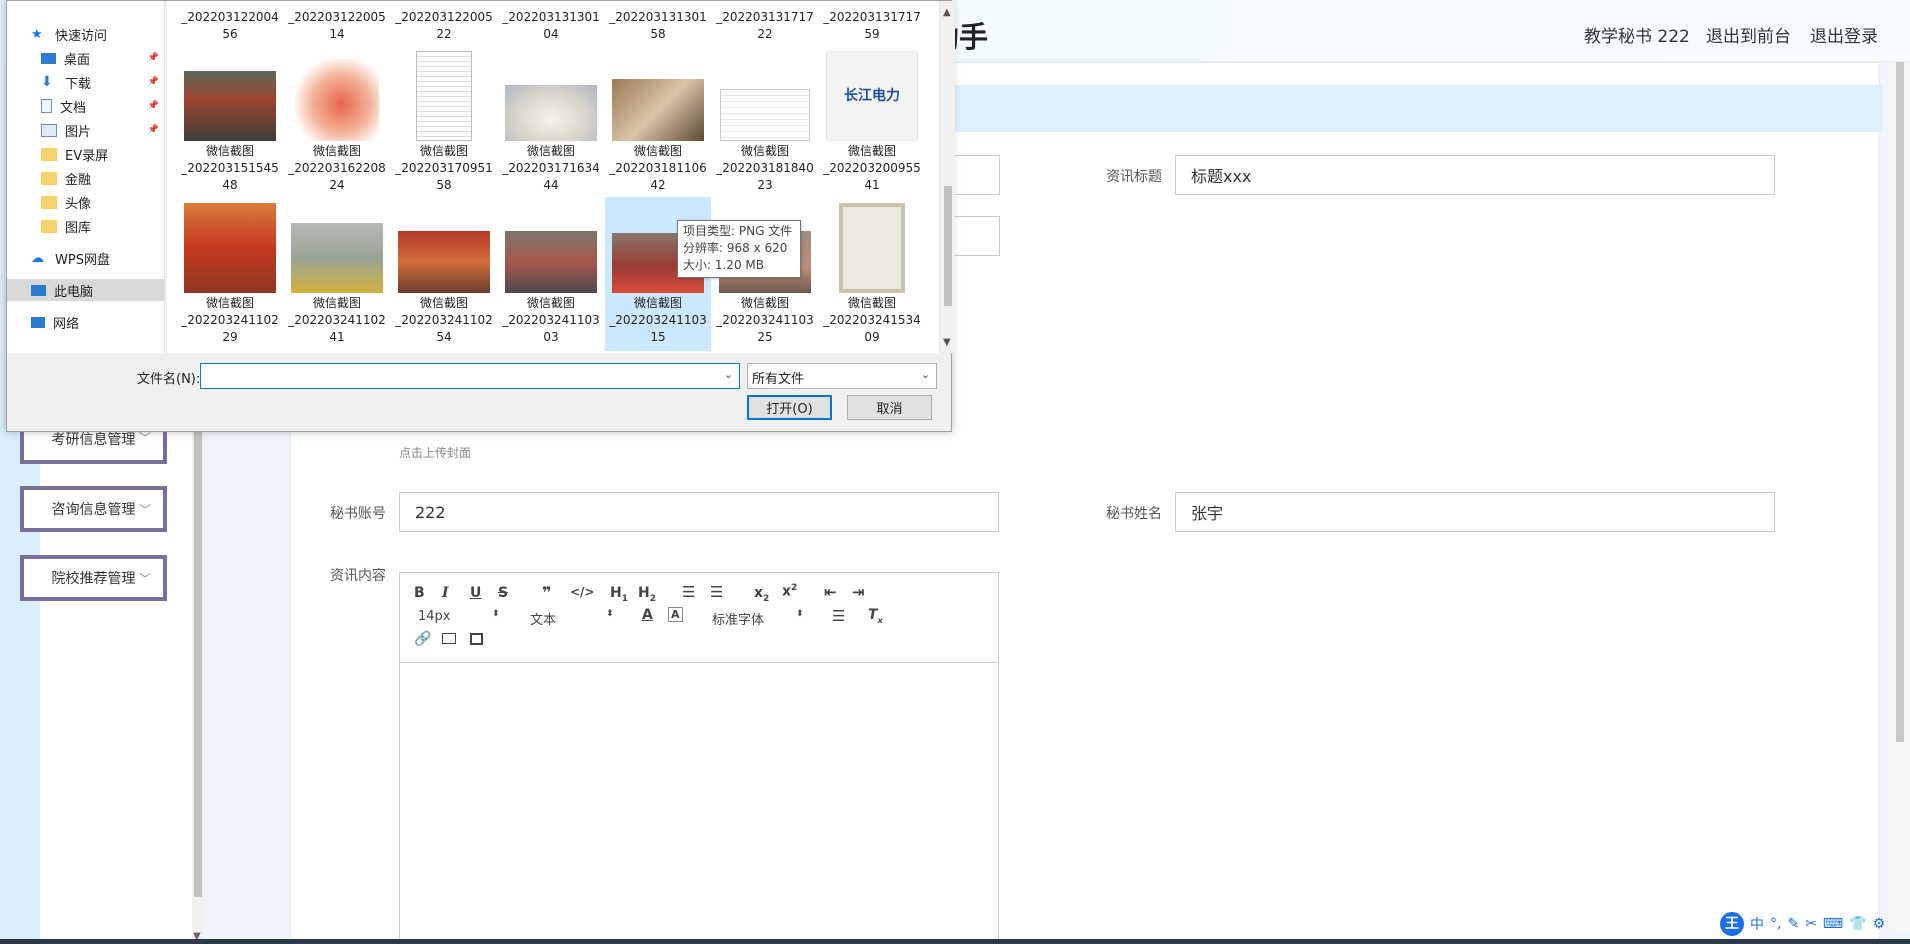 Image resolution: width=1910 pixels, height=944 pixels. I want to click on nav-desktop: 桌面 📌, so click(103, 58).